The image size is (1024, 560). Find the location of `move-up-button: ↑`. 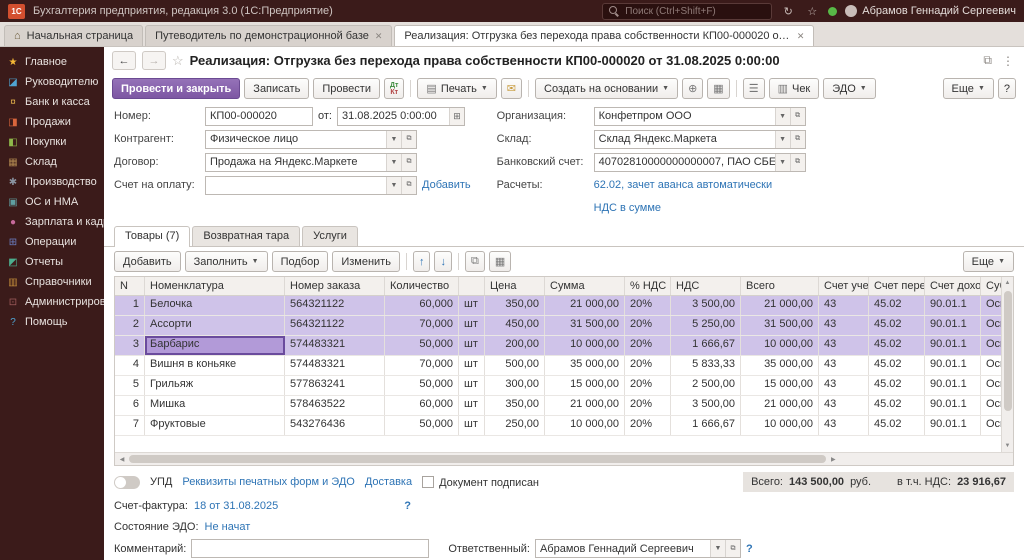

move-up-button: ↑ is located at coordinates (421, 261).